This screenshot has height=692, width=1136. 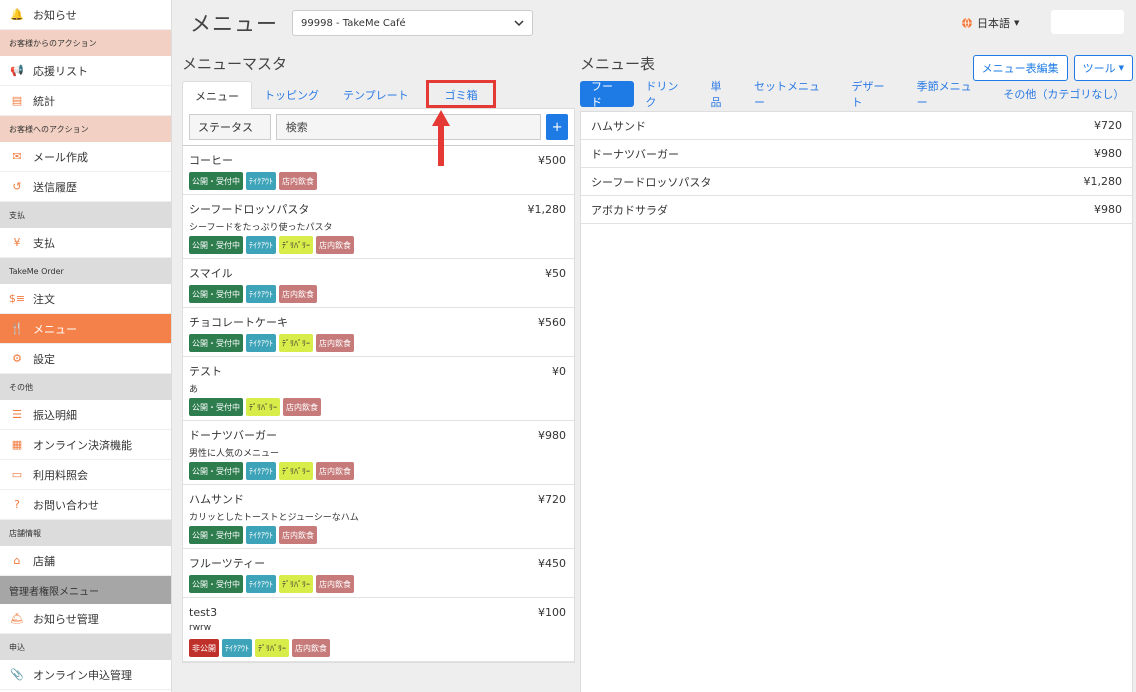 What do you see at coordinates (654, 23) in the screenshot?
I see `top-bar: メニュー 99998 - TakeMe Café 日本語 ▼` at bounding box center [654, 23].